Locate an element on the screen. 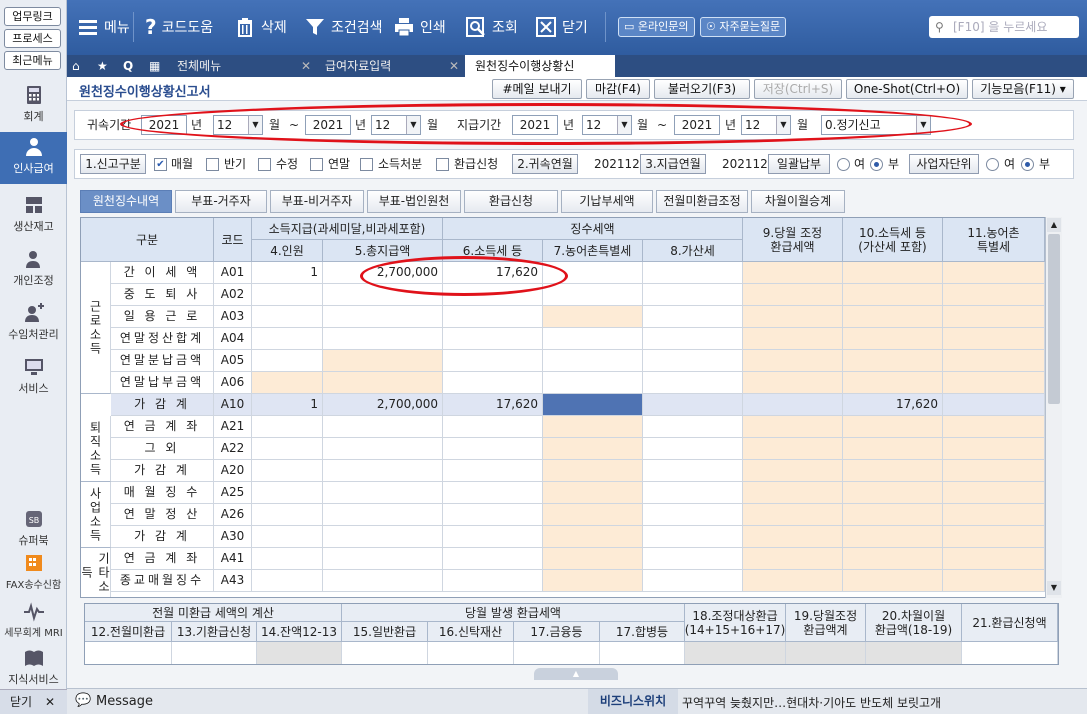 Image resolution: width=1087 pixels, height=714 pixels. recent-menu-button: 최근메뉴 is located at coordinates (32, 60).